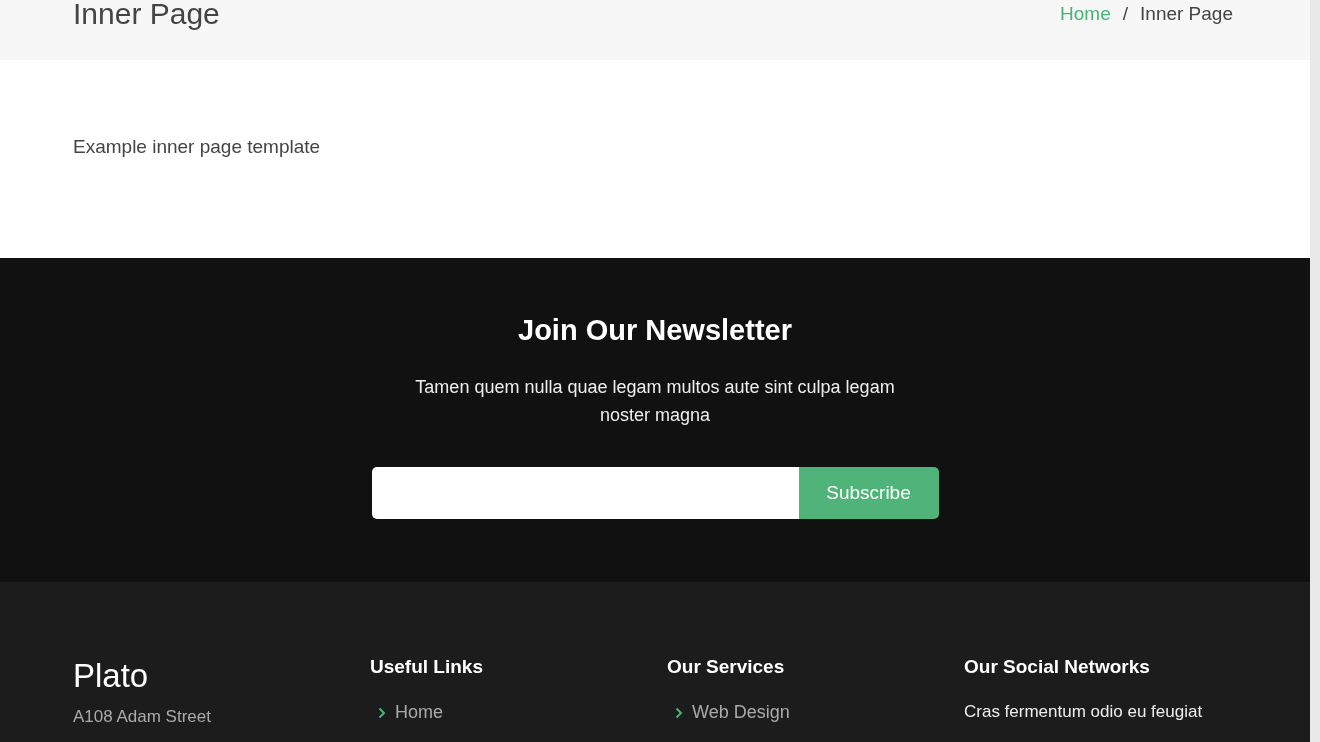  Describe the element at coordinates (419, 712) in the screenshot. I see `footer-link: Home` at that location.